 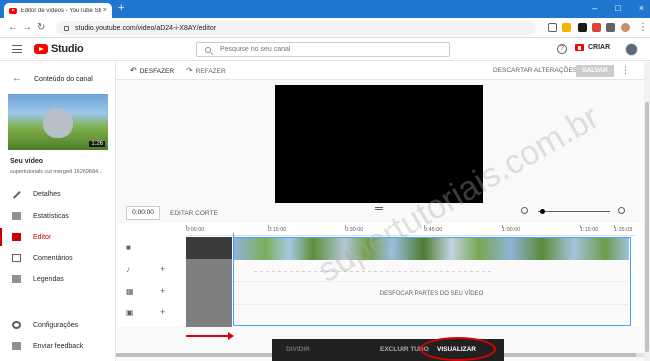 I want to click on search-input, so click(x=320, y=49).